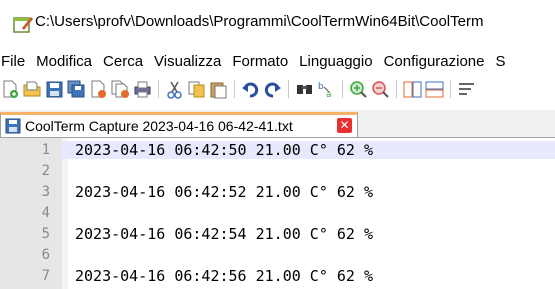  I want to click on menu-formato: Formato, so click(261, 63).